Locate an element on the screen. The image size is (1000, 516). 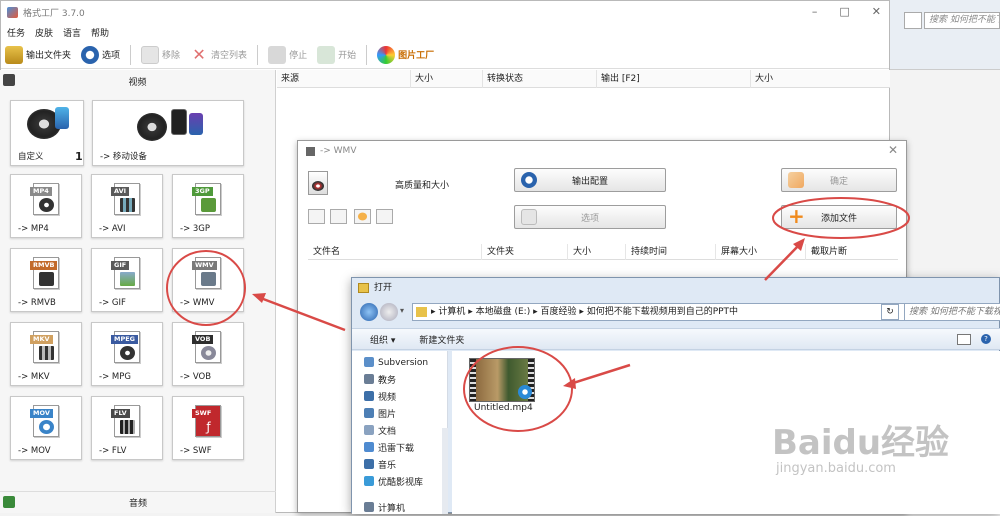
history-dropdown-icon: ▾ is located at coordinates (402, 310).